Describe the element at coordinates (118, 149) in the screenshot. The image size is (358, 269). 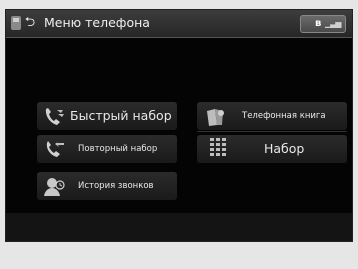
I see `redial-label: Повторный набор` at that location.